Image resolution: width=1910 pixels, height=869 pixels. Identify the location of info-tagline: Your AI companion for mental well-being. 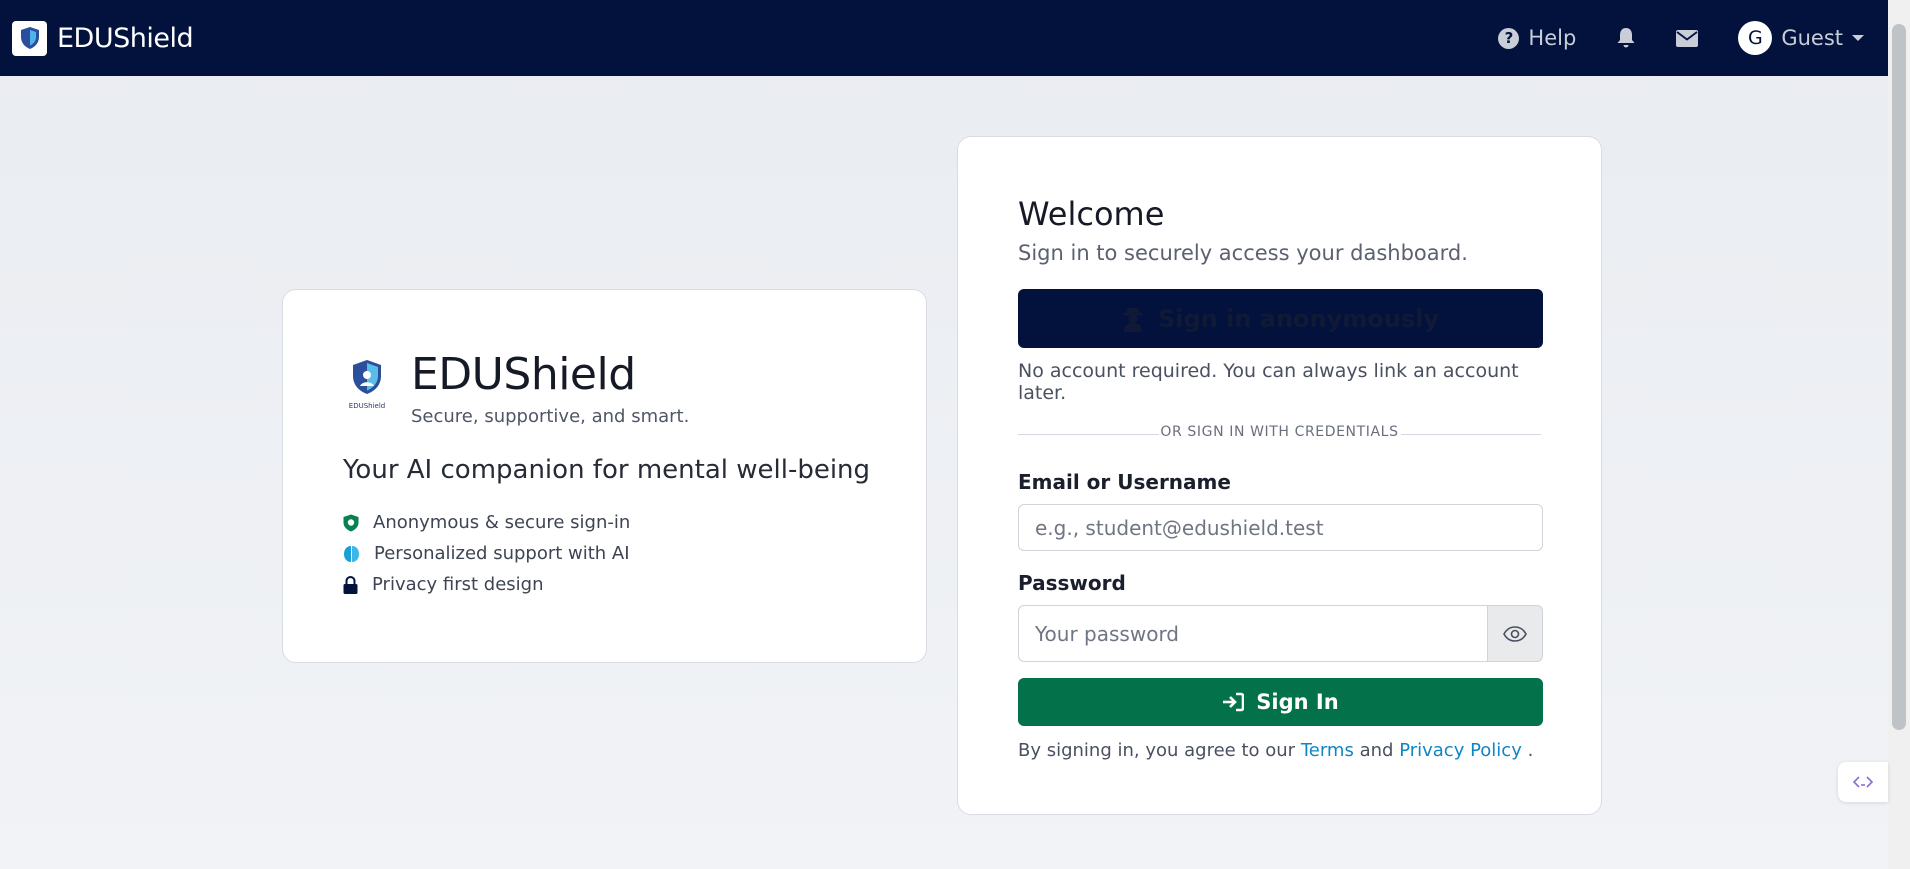
(607, 470).